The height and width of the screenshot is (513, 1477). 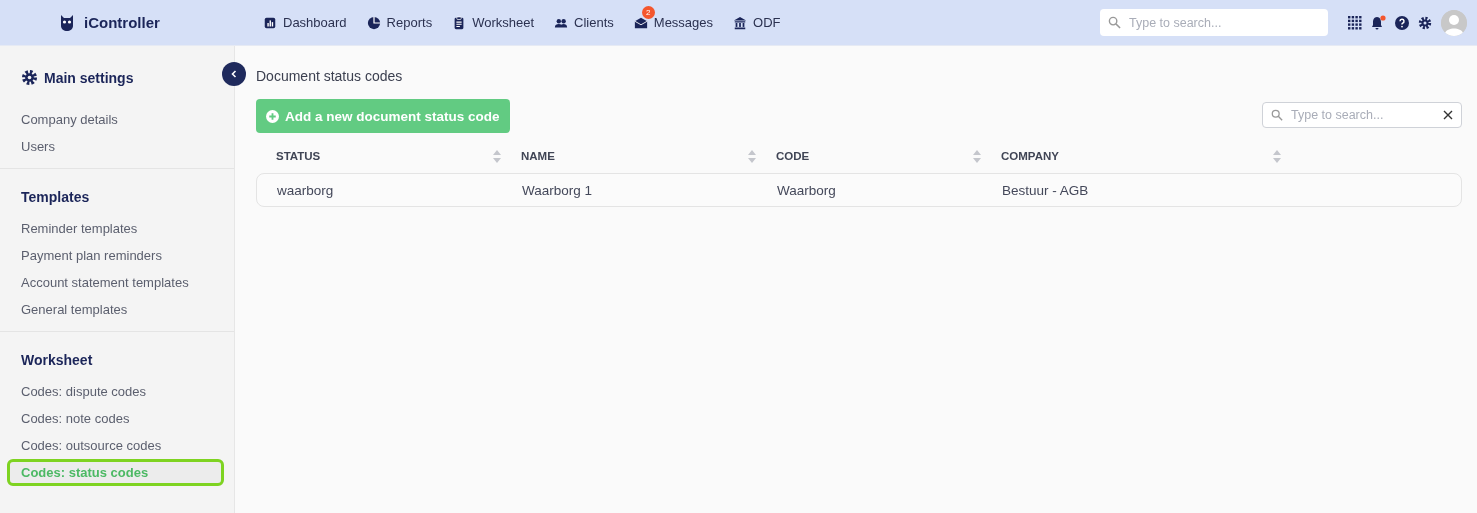 I want to click on collapse-sidebar-button, so click(x=234, y=74).